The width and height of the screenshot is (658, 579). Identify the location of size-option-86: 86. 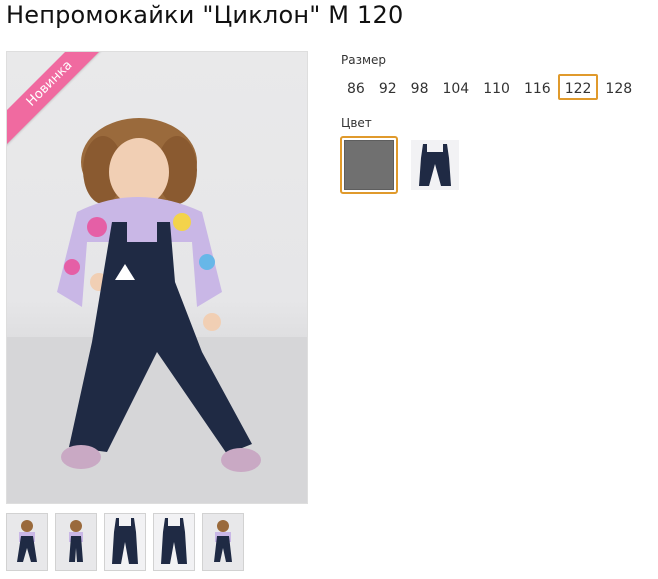
(356, 87).